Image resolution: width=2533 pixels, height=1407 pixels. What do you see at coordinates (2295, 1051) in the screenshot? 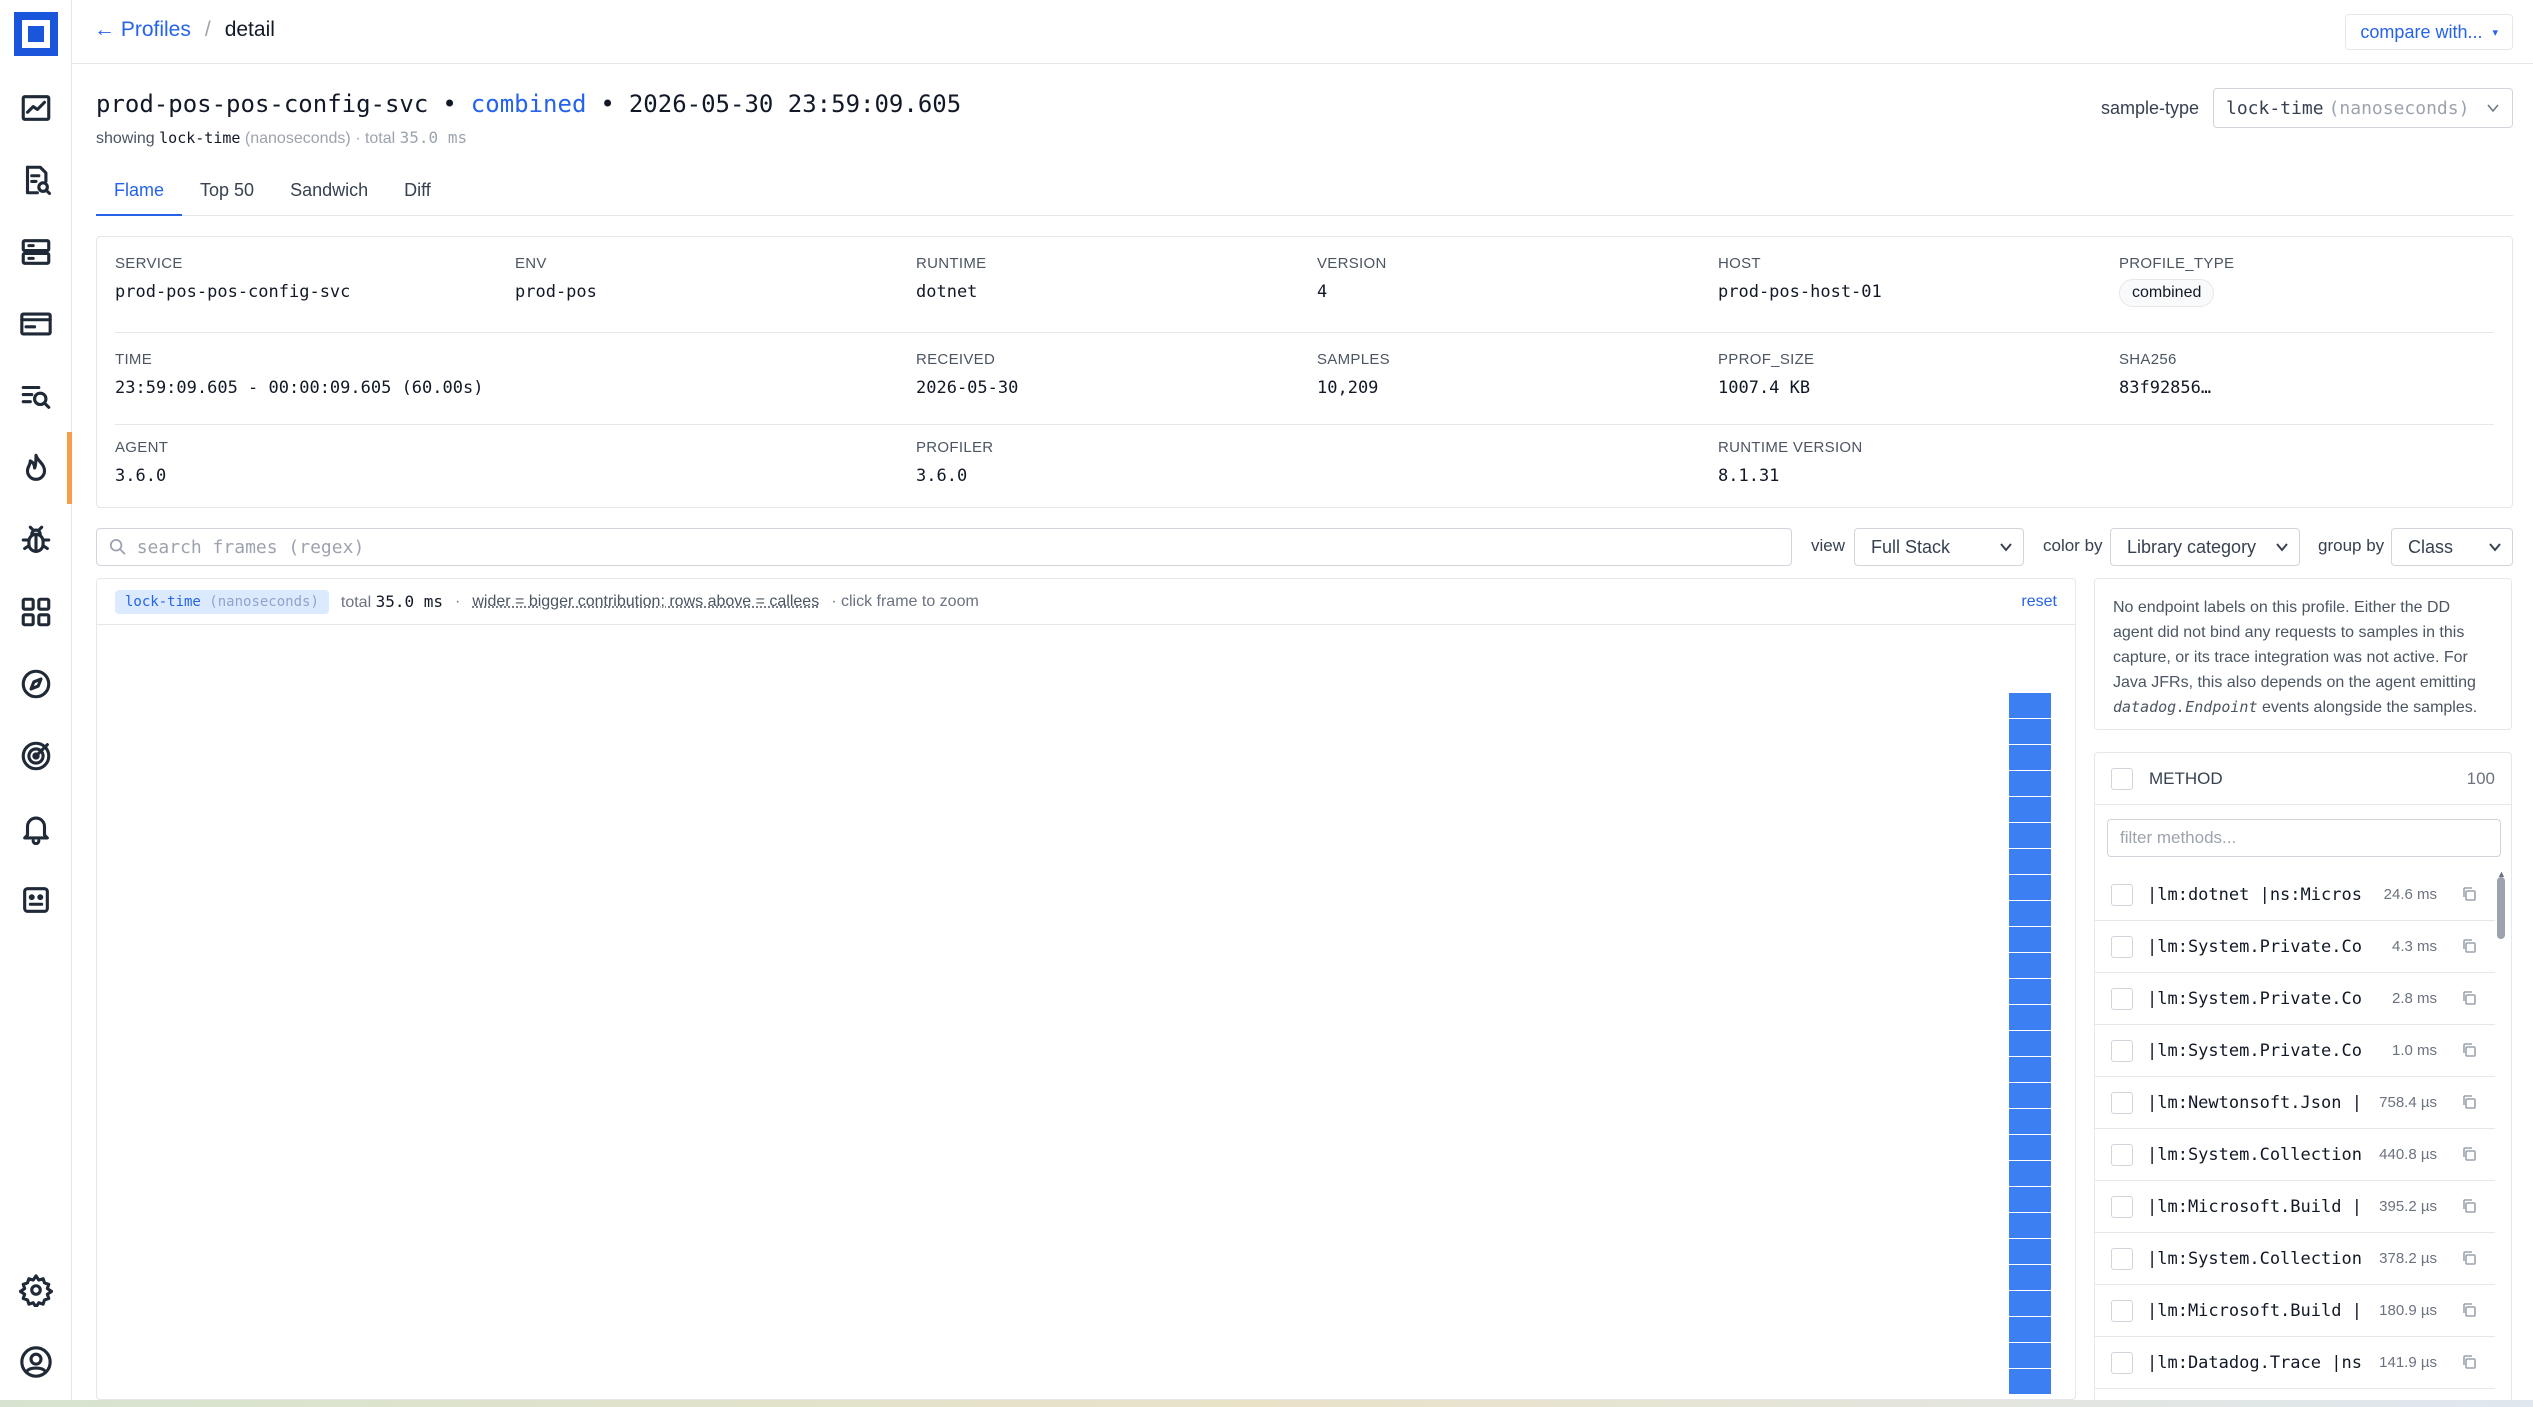
I see `method-row: |lm:System.Private.CoreLib 1.0 ms` at bounding box center [2295, 1051].